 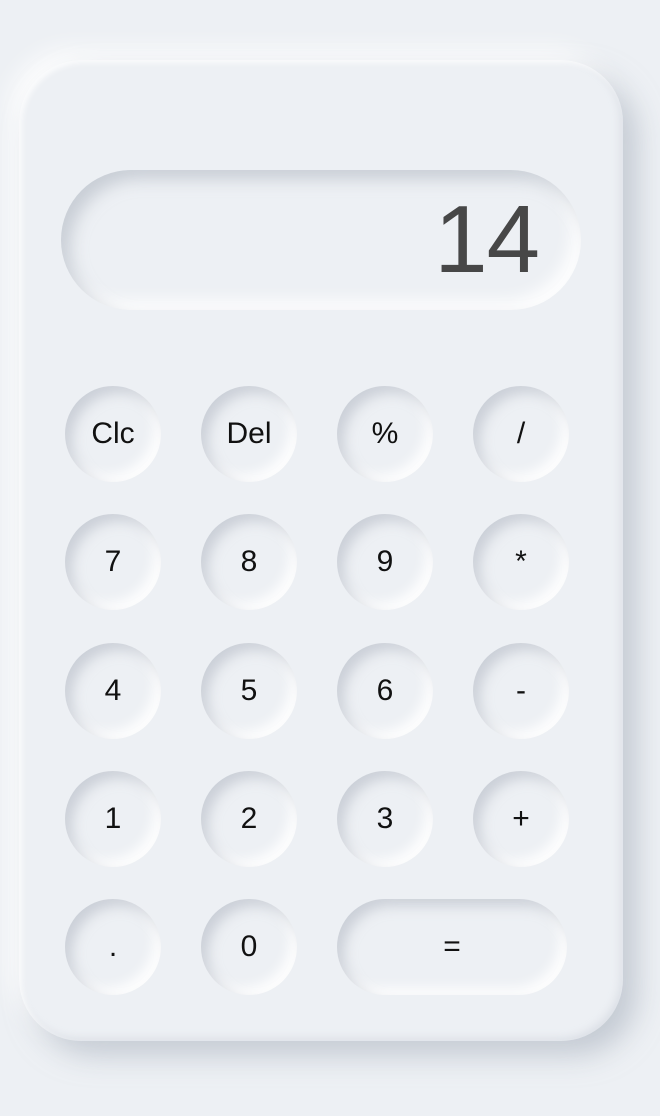 What do you see at coordinates (521, 434) in the screenshot?
I see `divide-button: /` at bounding box center [521, 434].